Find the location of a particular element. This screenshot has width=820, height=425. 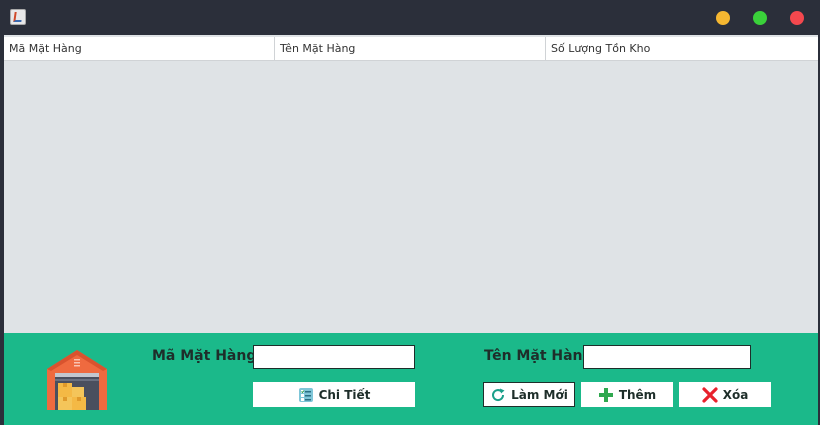

column-header-ten: Tên Mặt Hàng is located at coordinates (410, 49).